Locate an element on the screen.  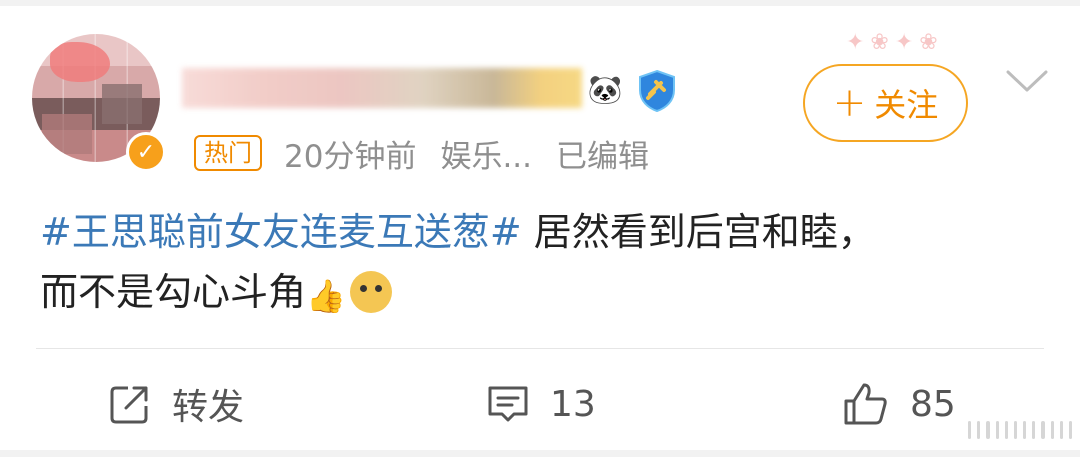
plus-icon: + is located at coordinates (849, 103).